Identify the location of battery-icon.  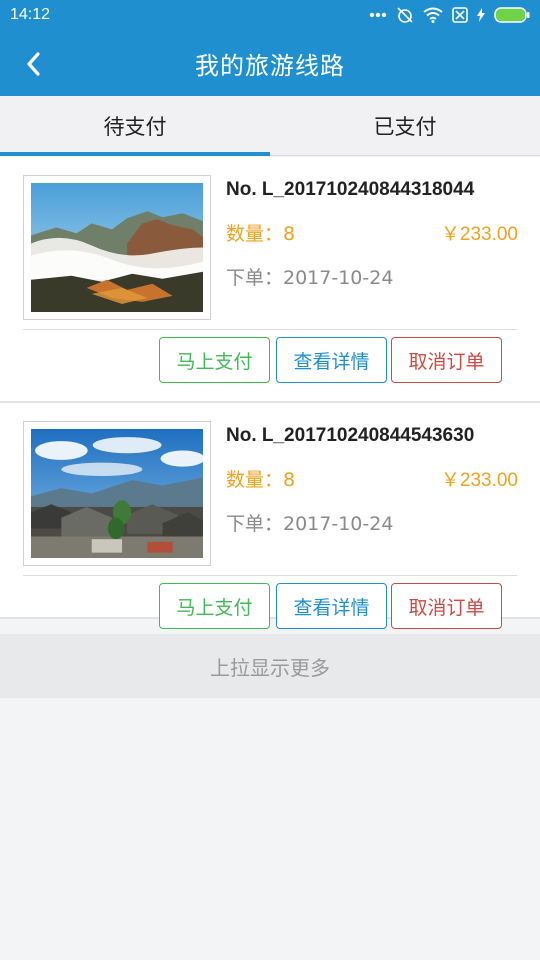
(512, 15).